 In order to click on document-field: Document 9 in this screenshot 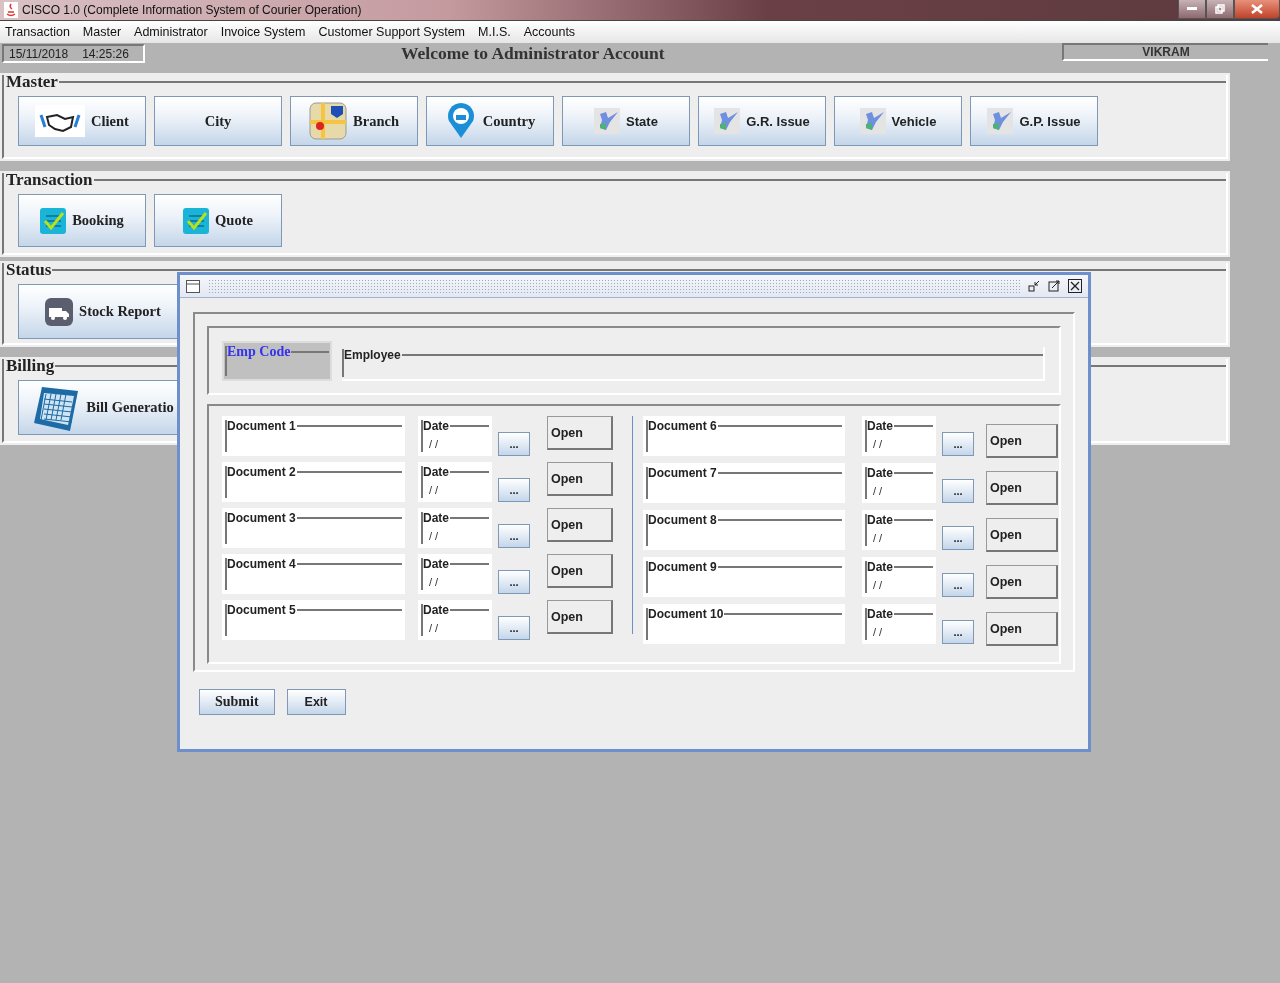, I will do `click(744, 577)`.